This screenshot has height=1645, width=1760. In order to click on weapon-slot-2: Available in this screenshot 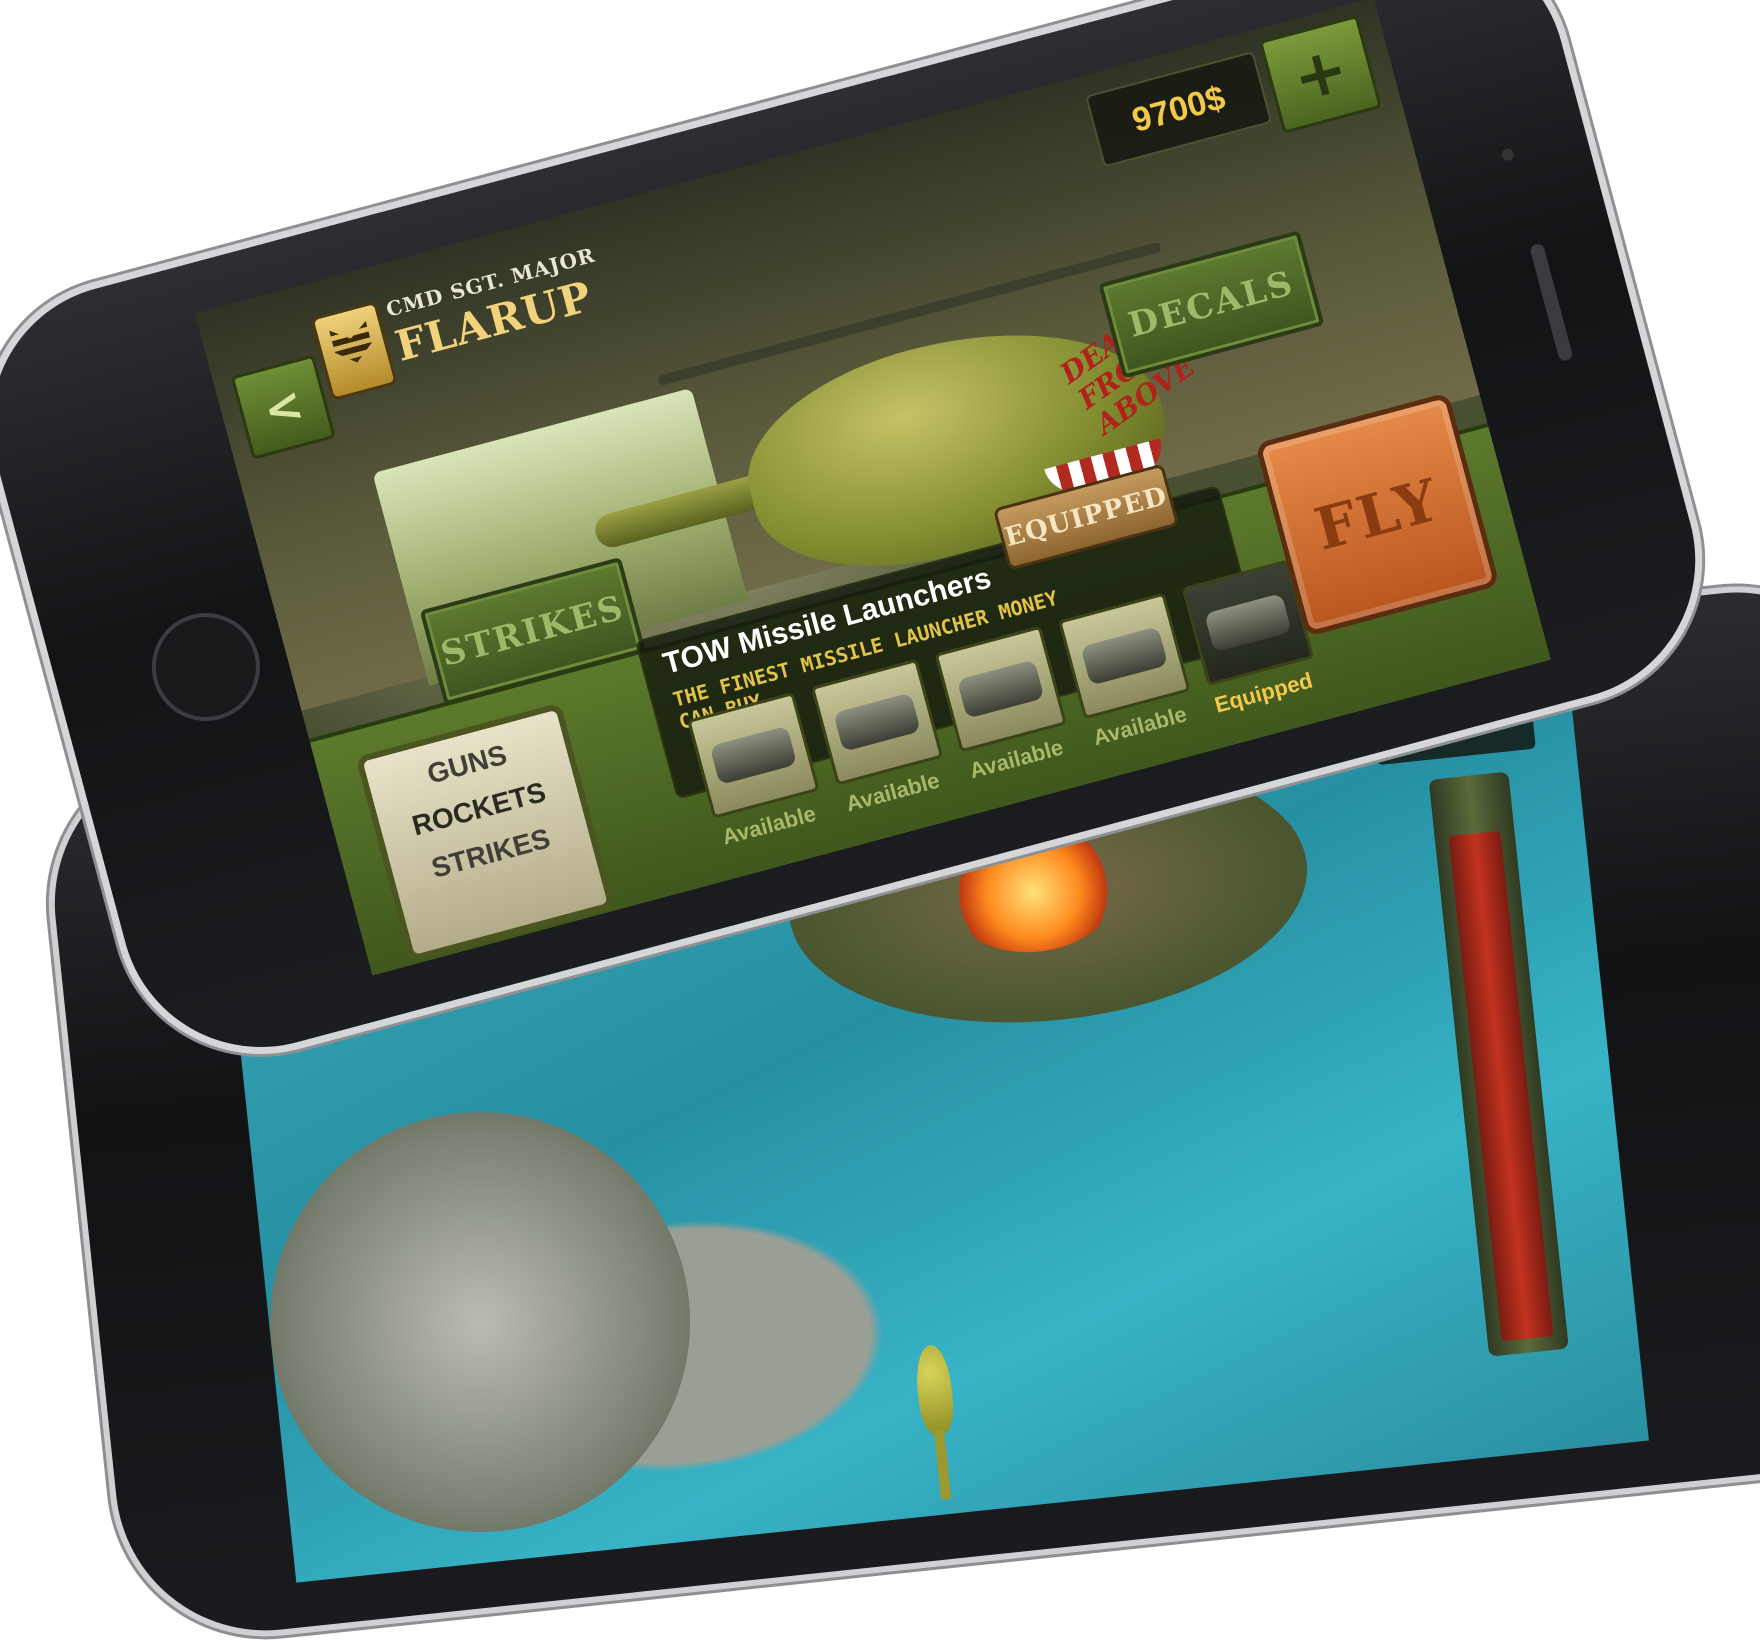, I will do `click(881, 749)`.